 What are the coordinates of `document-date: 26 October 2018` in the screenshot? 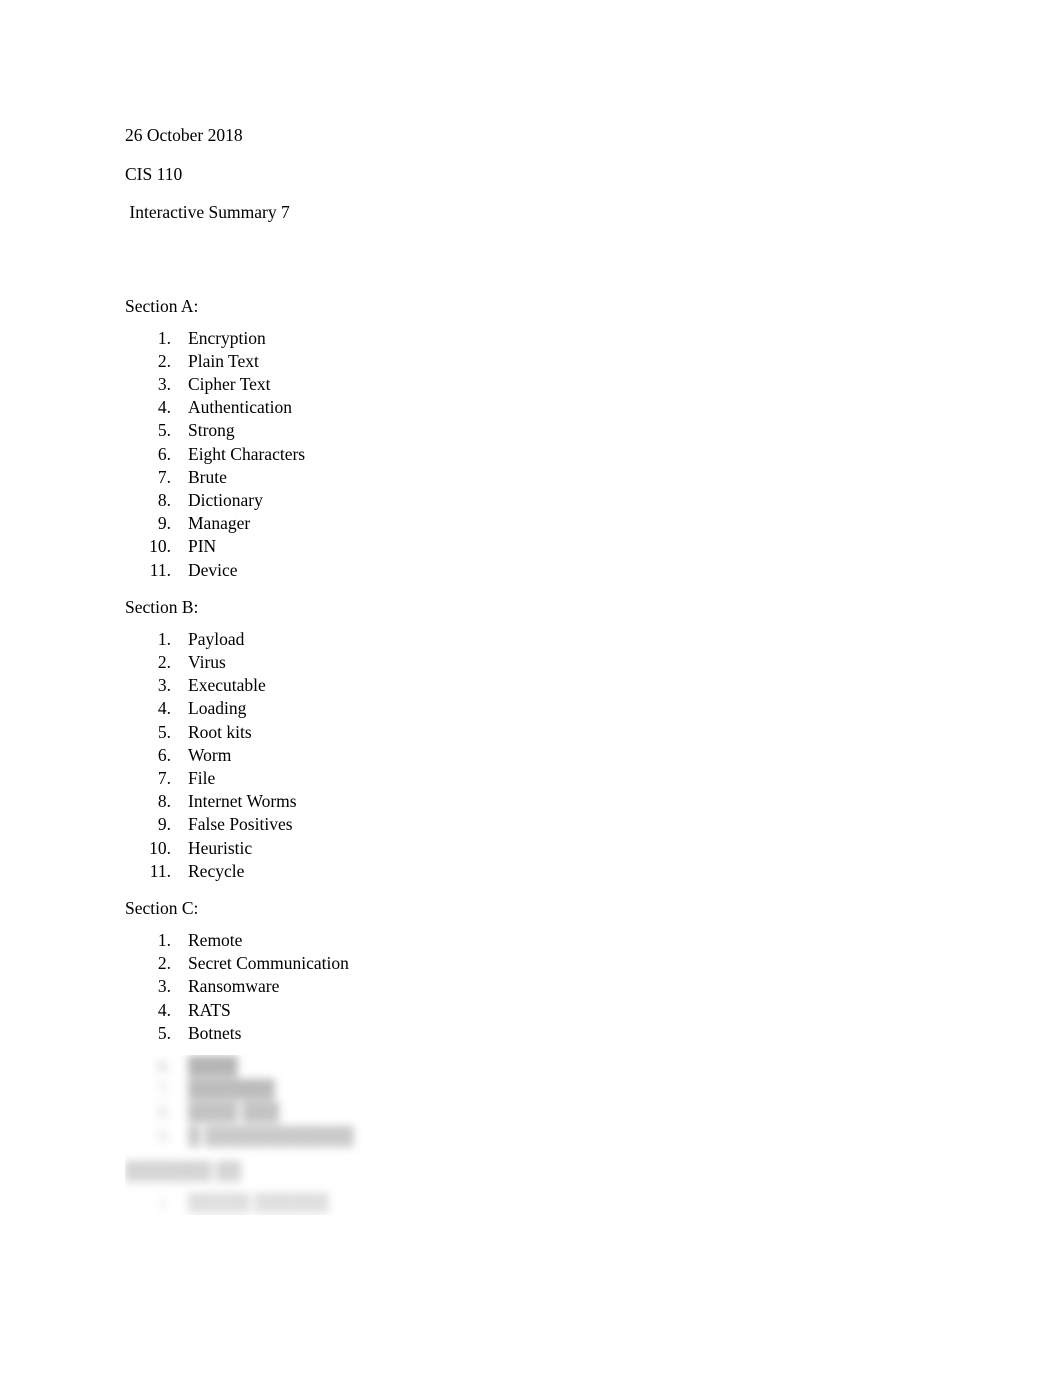 It's located at (184, 135).